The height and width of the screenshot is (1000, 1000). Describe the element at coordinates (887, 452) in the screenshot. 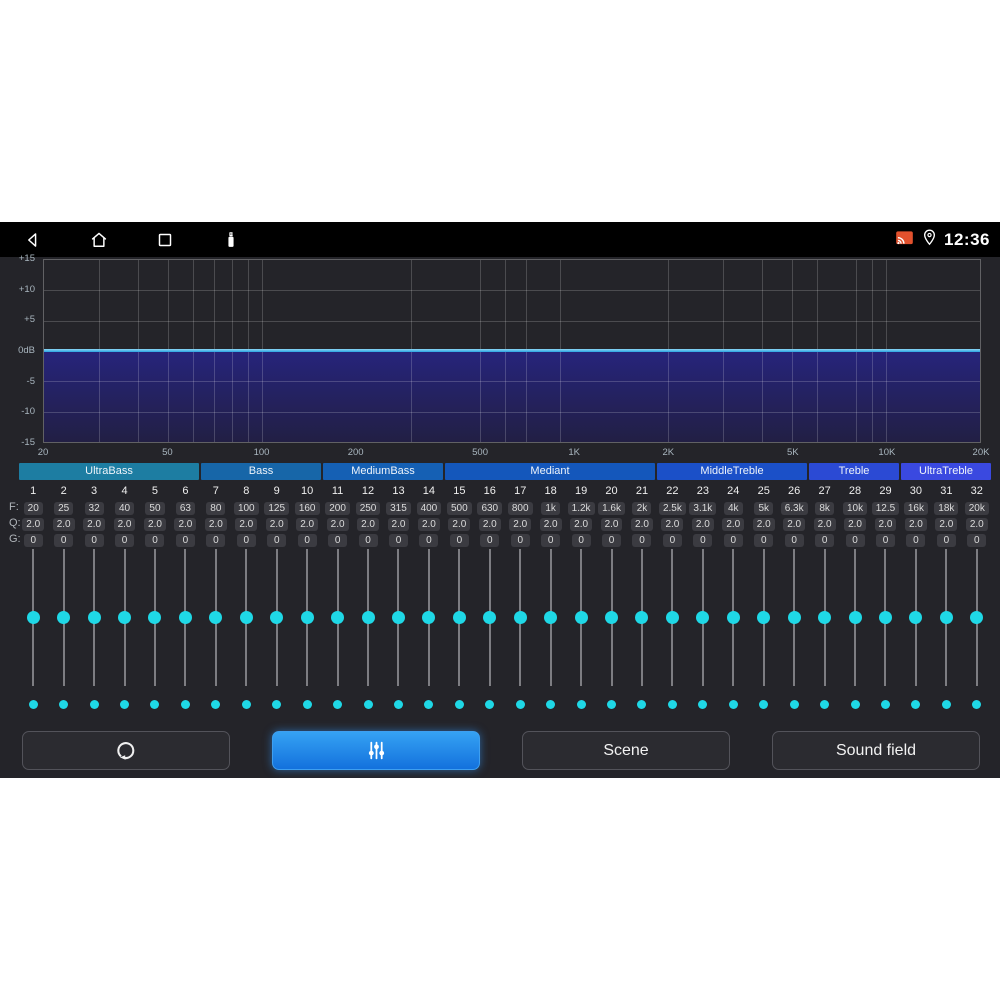

I see `x-axis-label: 10K` at that location.